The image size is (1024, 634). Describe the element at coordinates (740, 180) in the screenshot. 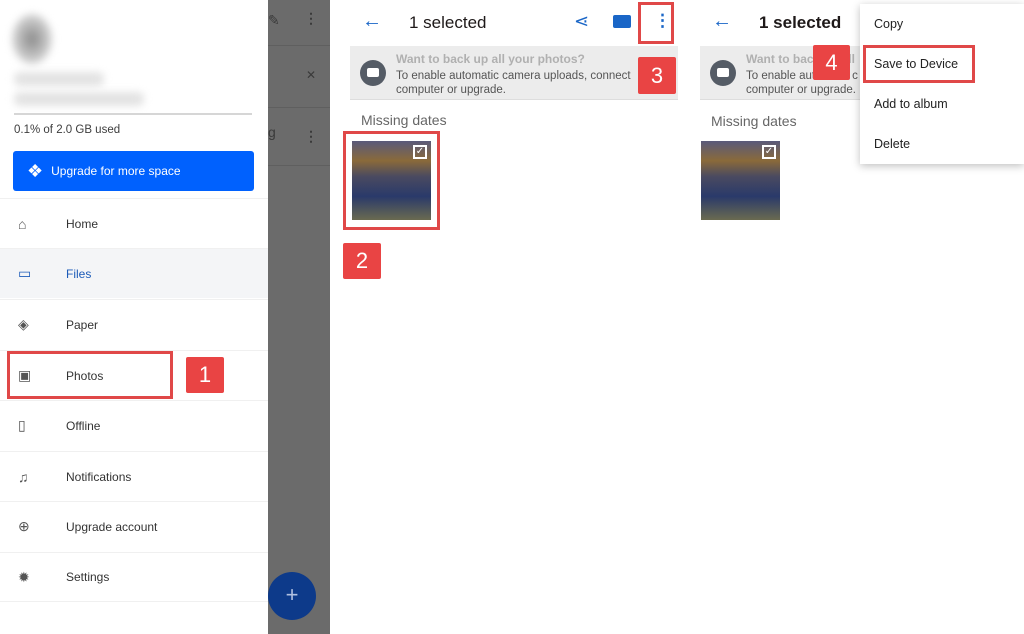

I see `photo-thumbnail: ✓` at that location.